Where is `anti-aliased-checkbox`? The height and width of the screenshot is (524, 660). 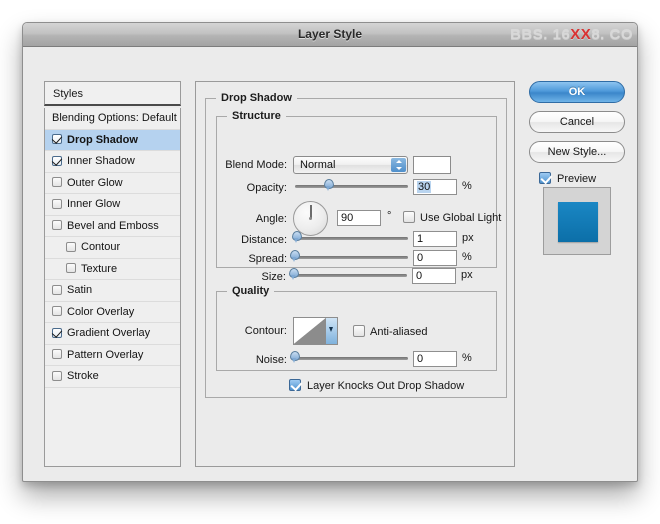
anti-aliased-checkbox is located at coordinates (359, 331).